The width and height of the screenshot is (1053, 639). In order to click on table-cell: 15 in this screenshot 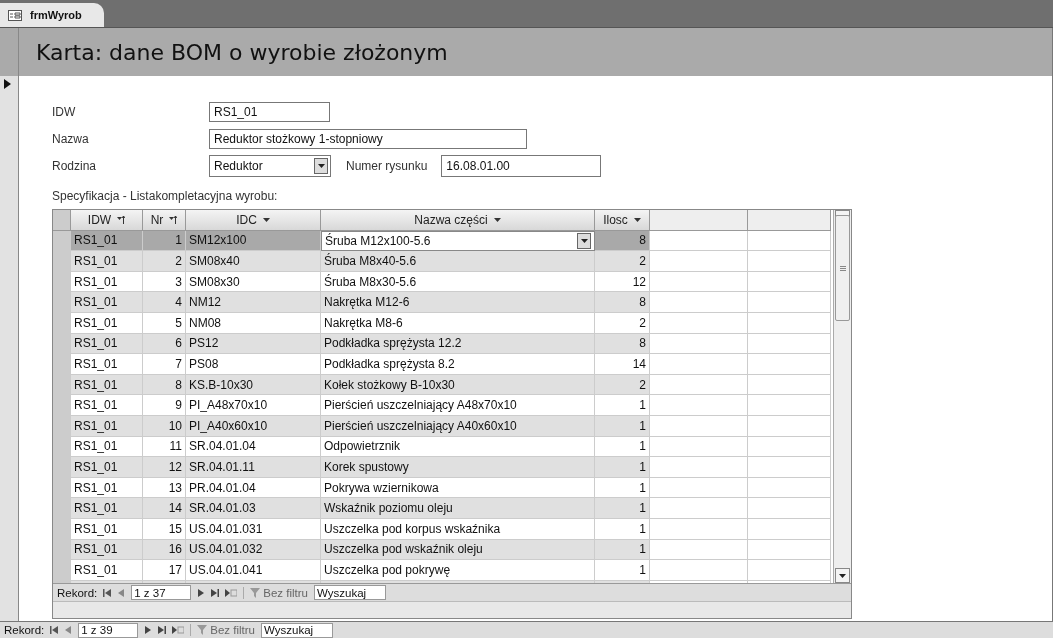, I will do `click(164, 529)`.